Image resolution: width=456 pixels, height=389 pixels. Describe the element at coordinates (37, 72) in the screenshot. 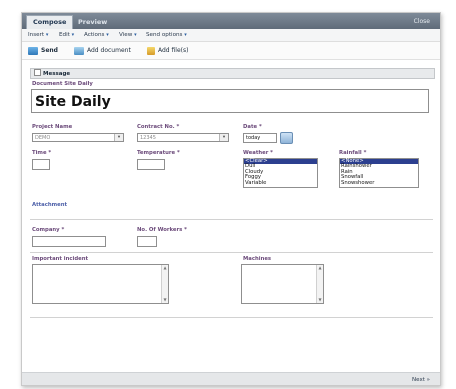

I see `collapse-icon` at that location.